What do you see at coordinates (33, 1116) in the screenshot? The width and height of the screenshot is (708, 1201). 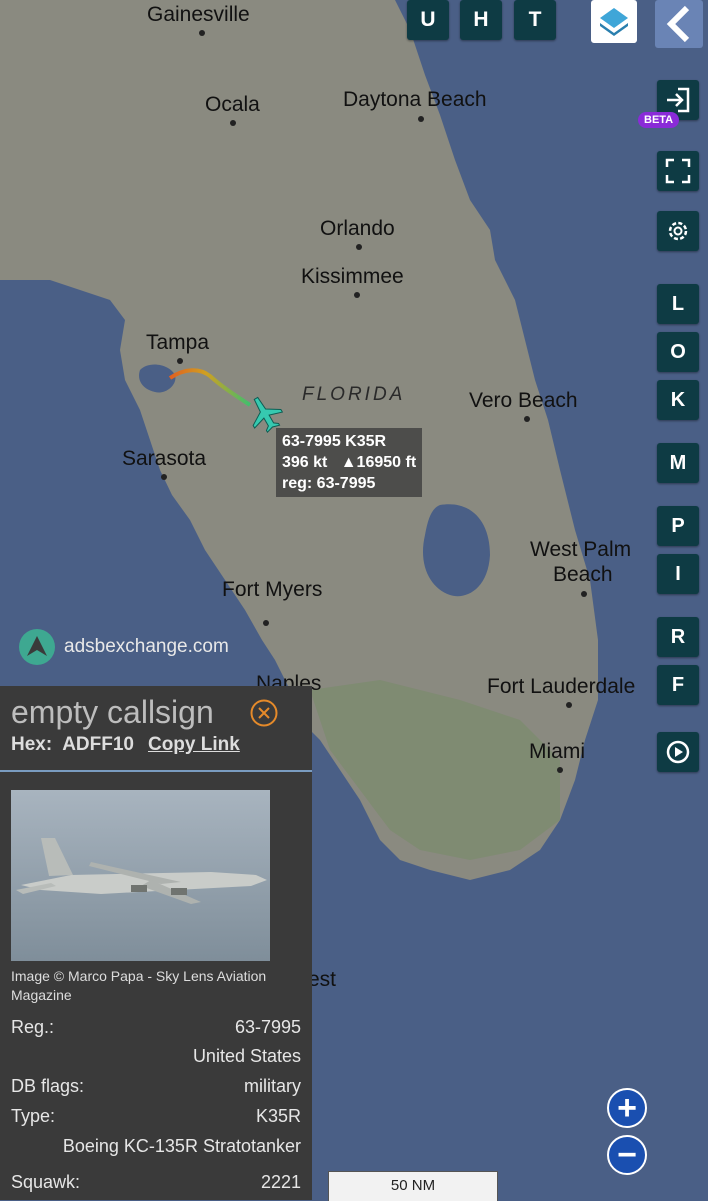 I see `type-label: Type:` at bounding box center [33, 1116].